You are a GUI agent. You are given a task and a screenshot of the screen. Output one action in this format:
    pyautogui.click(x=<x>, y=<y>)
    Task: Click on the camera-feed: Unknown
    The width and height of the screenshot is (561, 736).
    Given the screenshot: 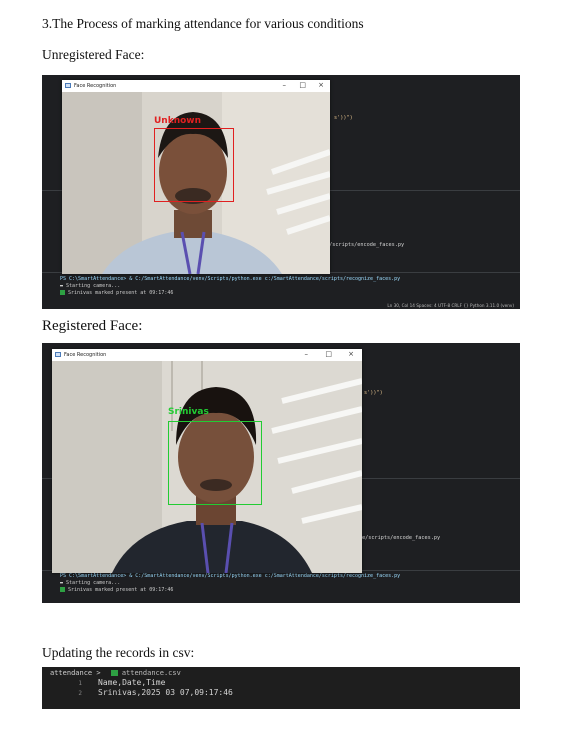 What is the action you would take?
    pyautogui.click(x=196, y=183)
    